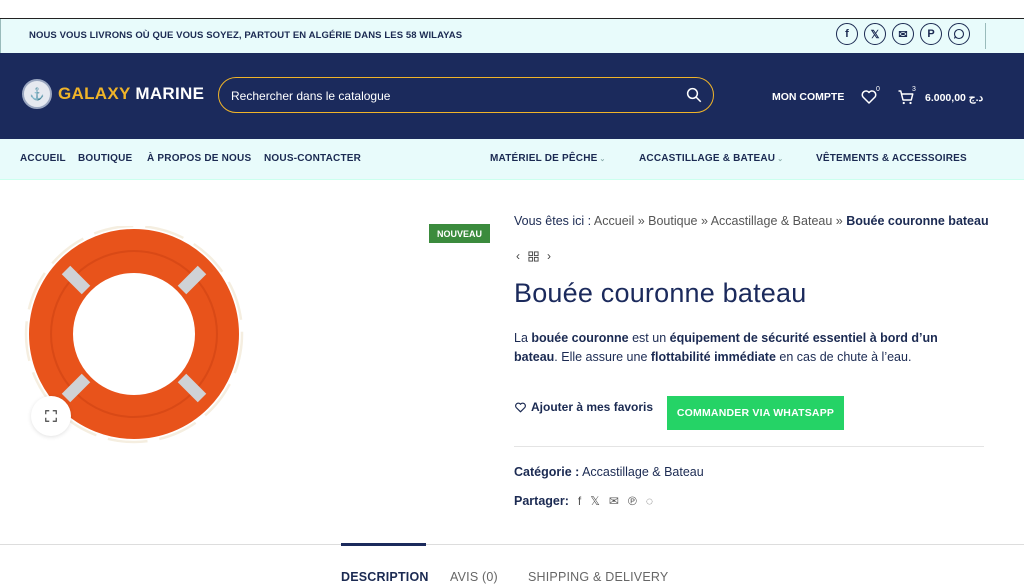 The image size is (1024, 584). Describe the element at coordinates (672, 221) in the screenshot. I see `breadcrumb-shop: Boutique` at that location.